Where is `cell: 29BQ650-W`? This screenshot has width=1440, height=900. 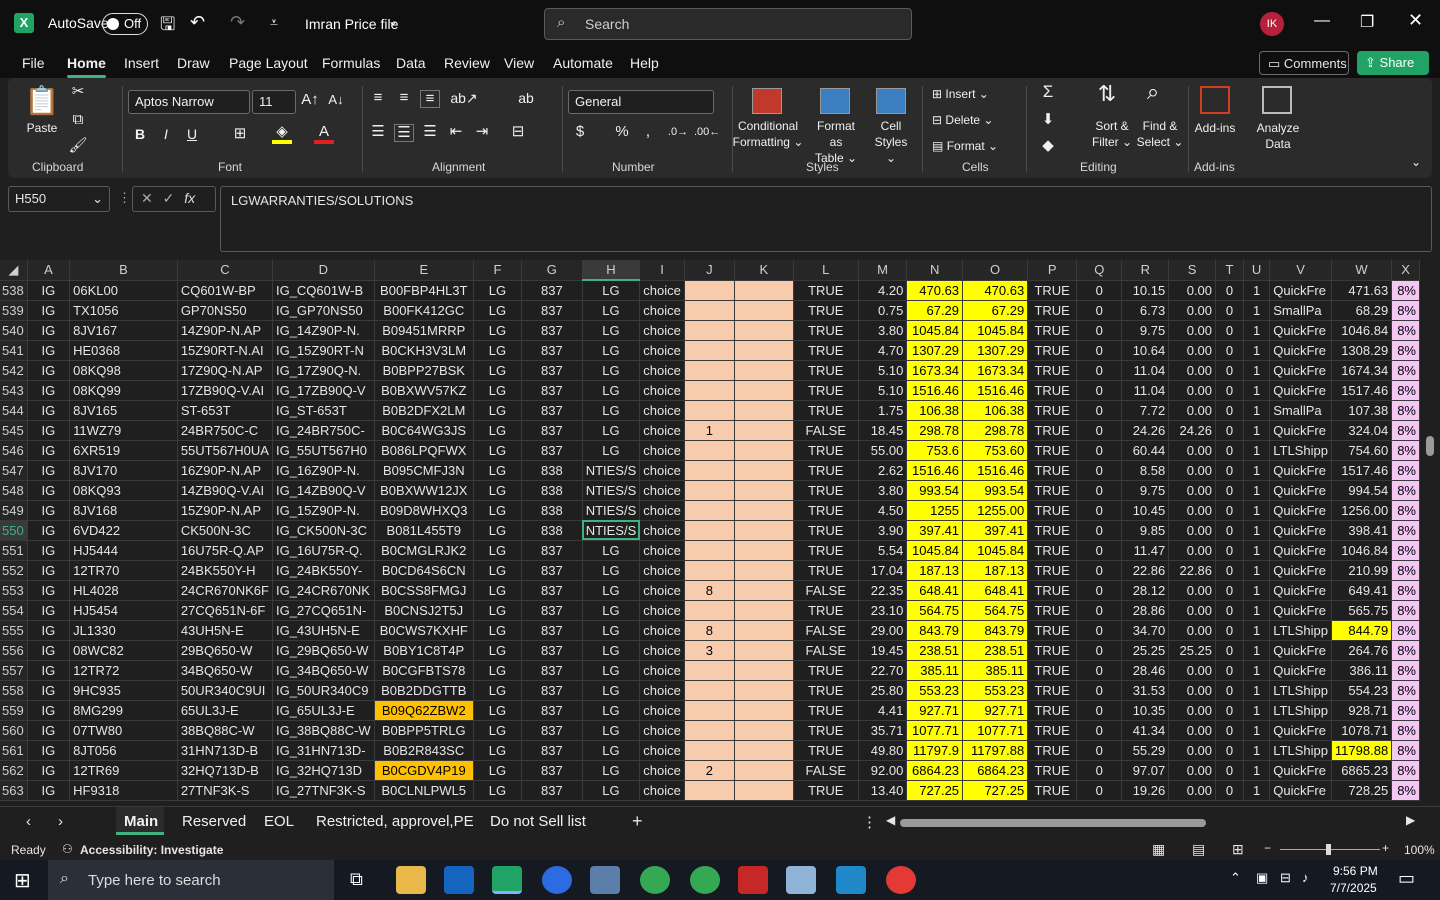
cell: 29BQ650-W is located at coordinates (225, 650).